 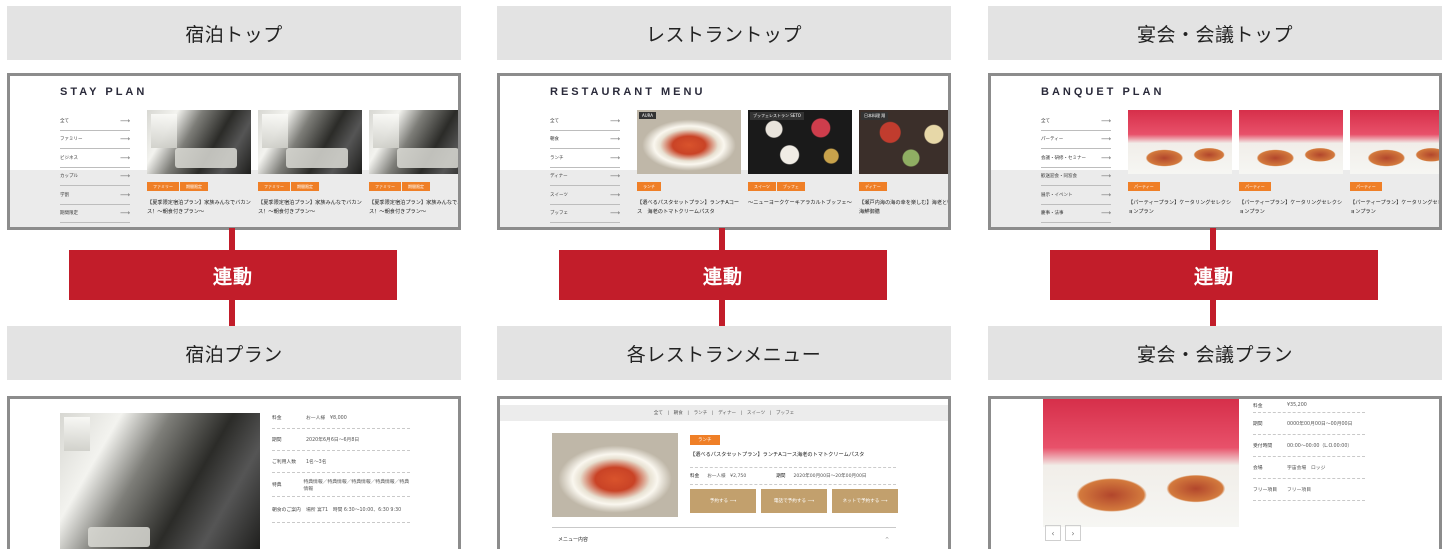 What do you see at coordinates (1076, 177) in the screenshot?
I see `category-item: 歓送迎会・同窓会 ⟶` at bounding box center [1076, 177].